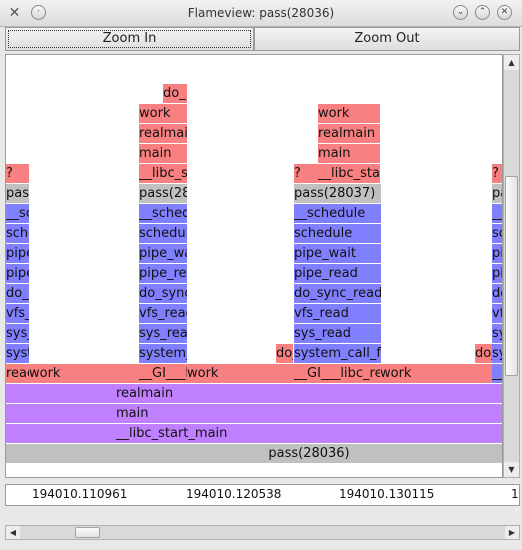 This screenshot has height=550, width=522. What do you see at coordinates (504, 12) in the screenshot?
I see `close-icon: ✕` at bounding box center [504, 12].